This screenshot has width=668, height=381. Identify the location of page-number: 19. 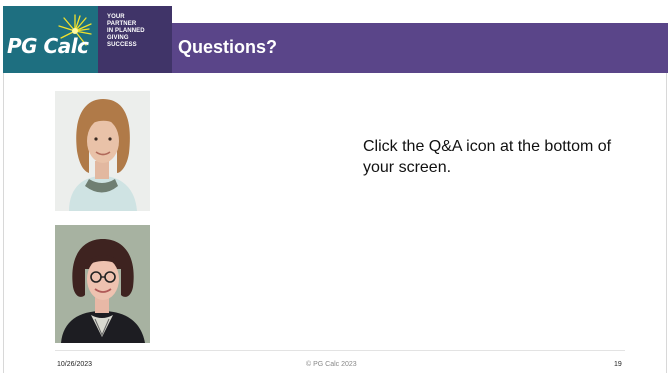
(618, 364).